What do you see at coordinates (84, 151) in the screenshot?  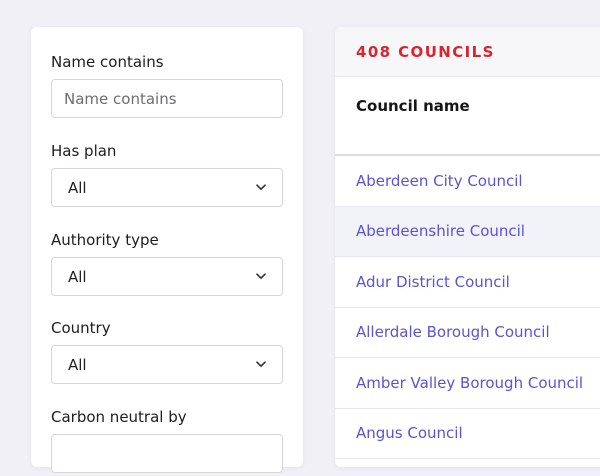 I see `filter-has-plan-label: Has plan` at bounding box center [84, 151].